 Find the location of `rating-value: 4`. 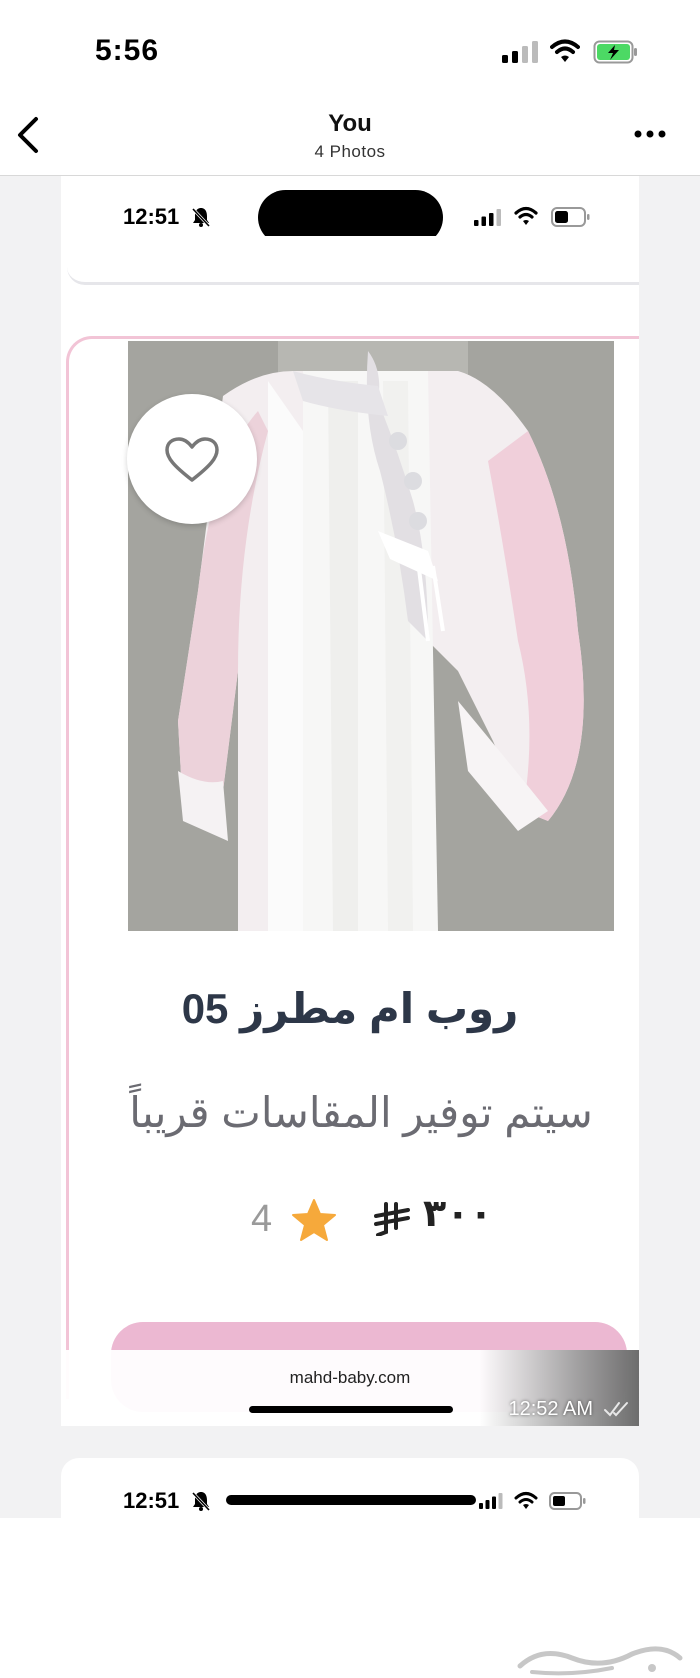

rating-value: 4 is located at coordinates (262, 1219).